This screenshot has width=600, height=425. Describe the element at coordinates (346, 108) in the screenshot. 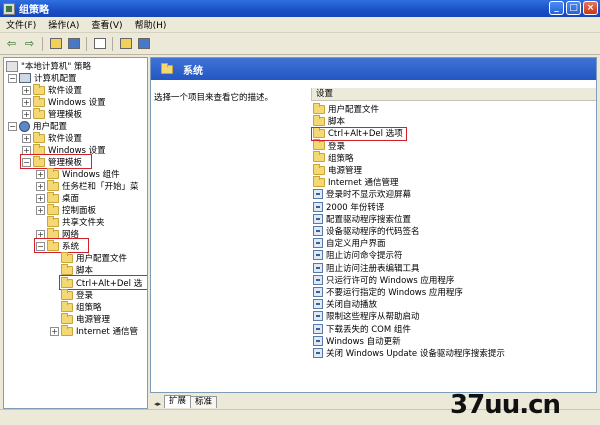

I see `list-item-folder: 用户配置文件` at that location.